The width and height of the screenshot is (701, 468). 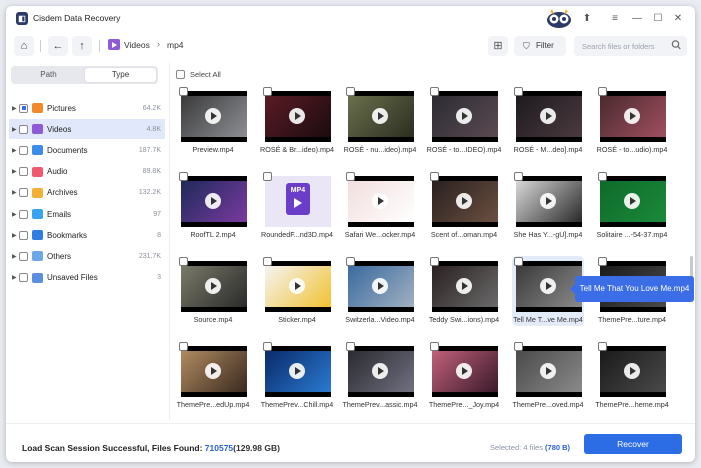 I want to click on sidebar-item-unsaved-files: ▶ Unsaved Files 3, so click(x=87, y=278).